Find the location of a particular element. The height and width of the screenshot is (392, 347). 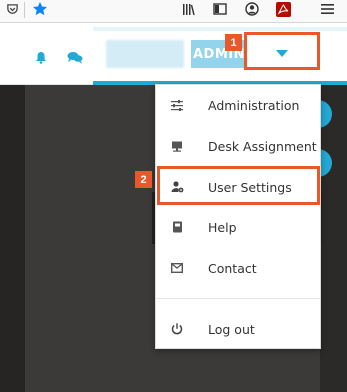

toolbar-separator is located at coordinates (24, 10).